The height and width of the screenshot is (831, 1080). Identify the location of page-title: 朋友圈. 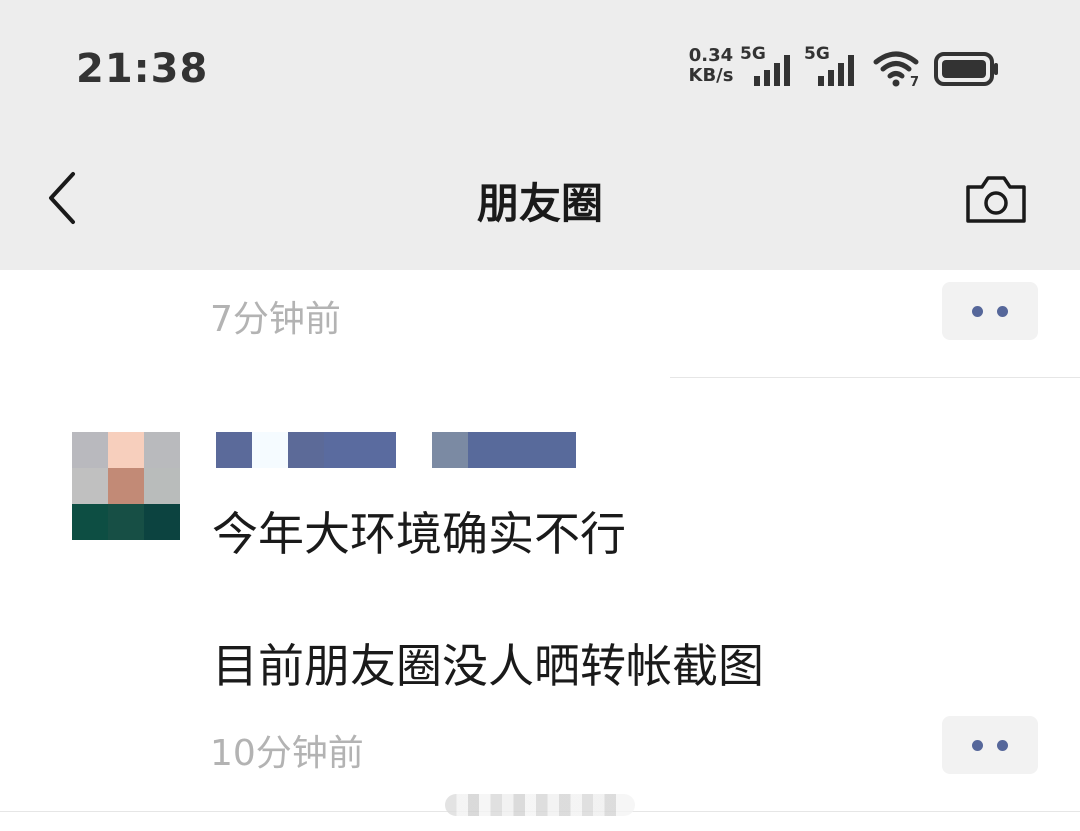
(539, 203).